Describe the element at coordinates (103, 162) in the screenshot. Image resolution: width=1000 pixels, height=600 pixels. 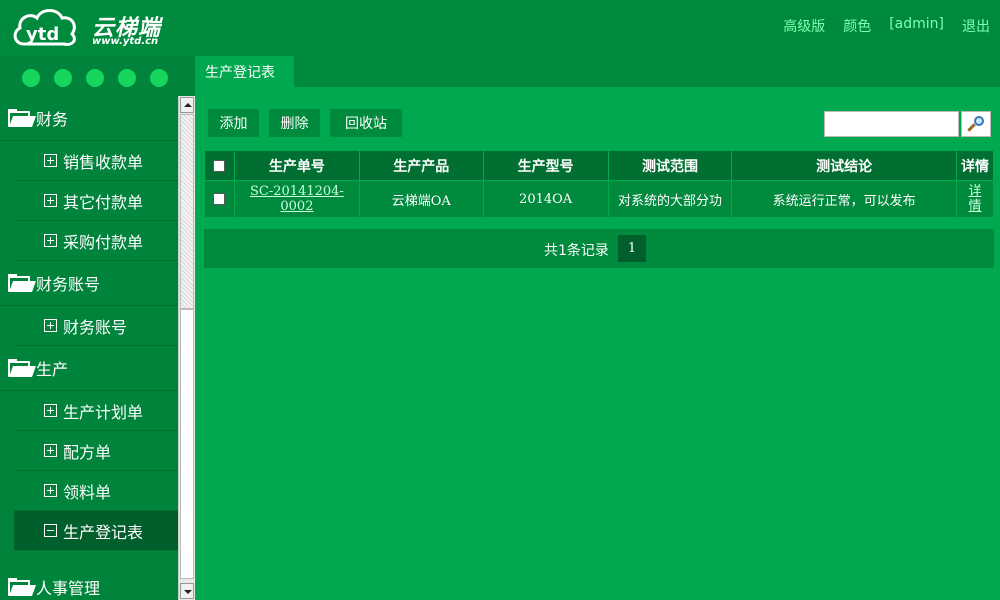
I see `item-label: 销售收款单` at that location.